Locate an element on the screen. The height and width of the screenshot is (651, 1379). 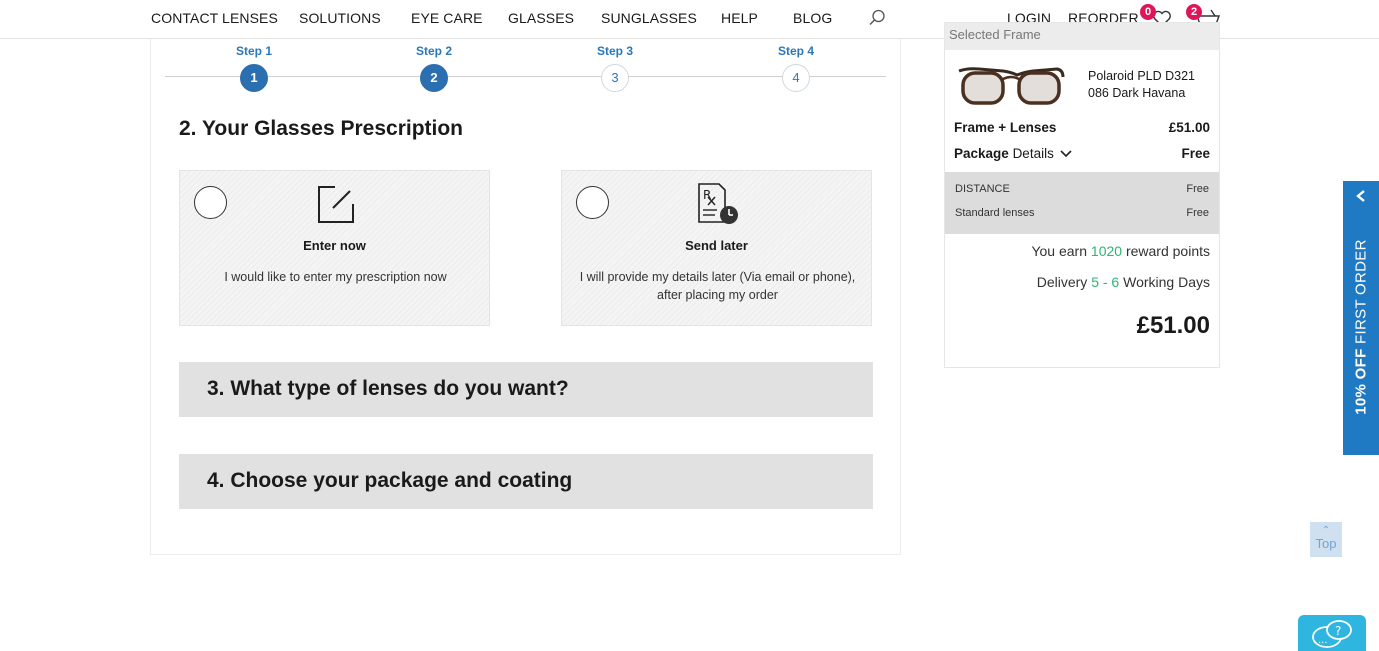
step-number: 4 is located at coordinates (796, 78).